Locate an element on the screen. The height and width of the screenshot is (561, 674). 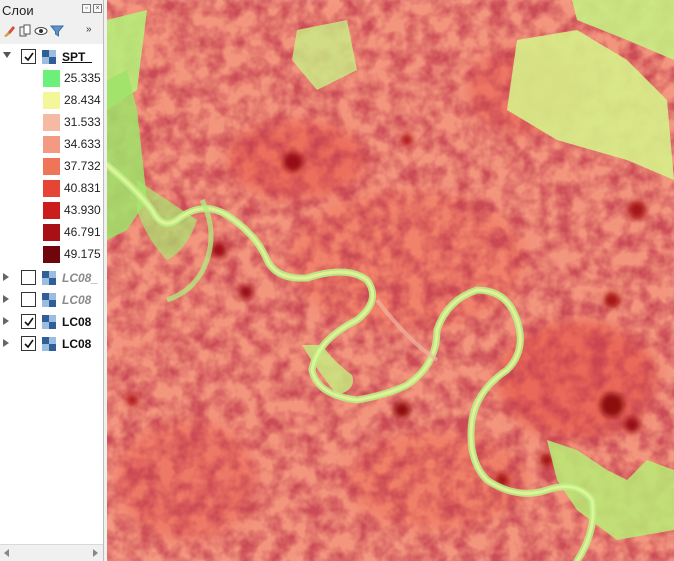
legend-item: 46.791 is located at coordinates (51, 233).